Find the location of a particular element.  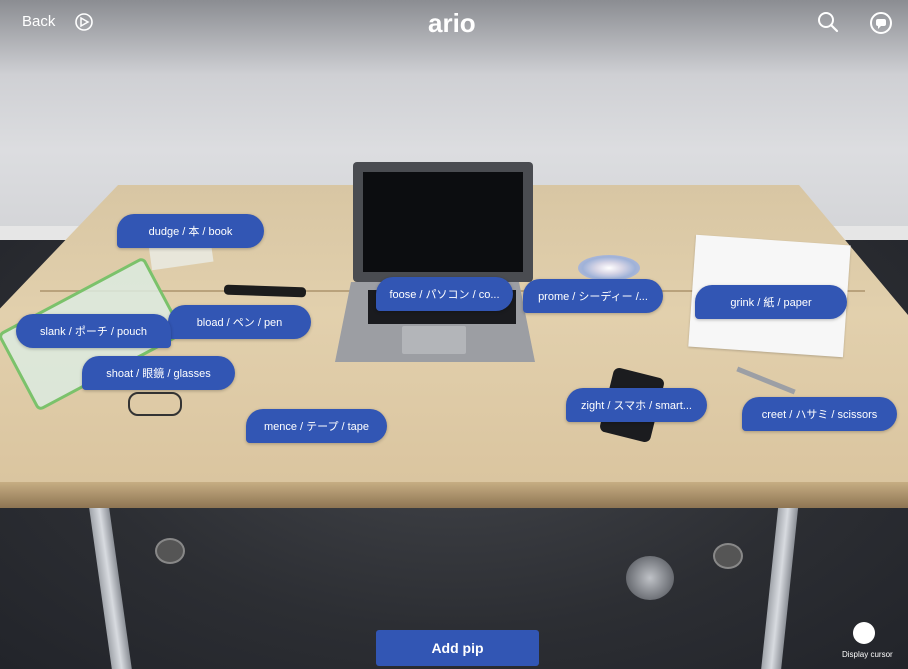

cd-object is located at coordinates (609, 268).